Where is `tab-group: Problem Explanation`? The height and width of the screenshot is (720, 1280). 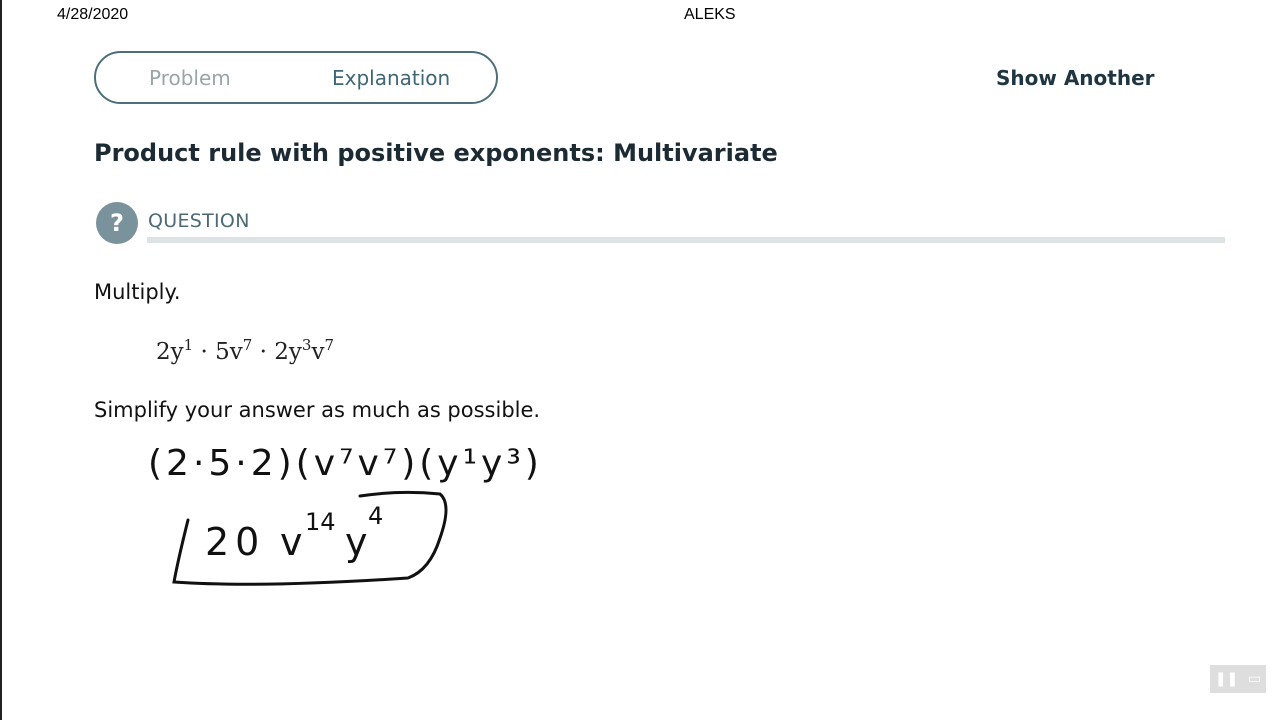
tab-group: Problem Explanation is located at coordinates (296, 77).